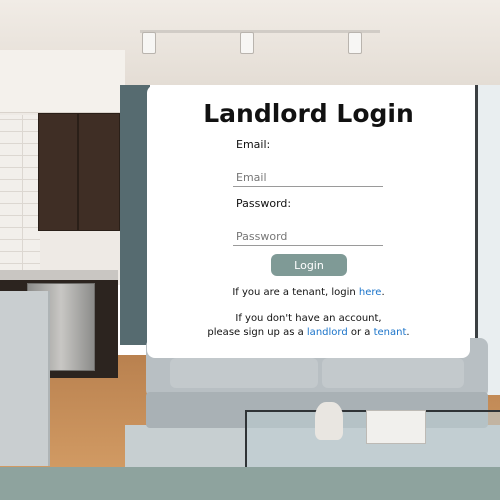  What do you see at coordinates (360, 332) in the screenshot?
I see `signup-or-text: or a` at bounding box center [360, 332].